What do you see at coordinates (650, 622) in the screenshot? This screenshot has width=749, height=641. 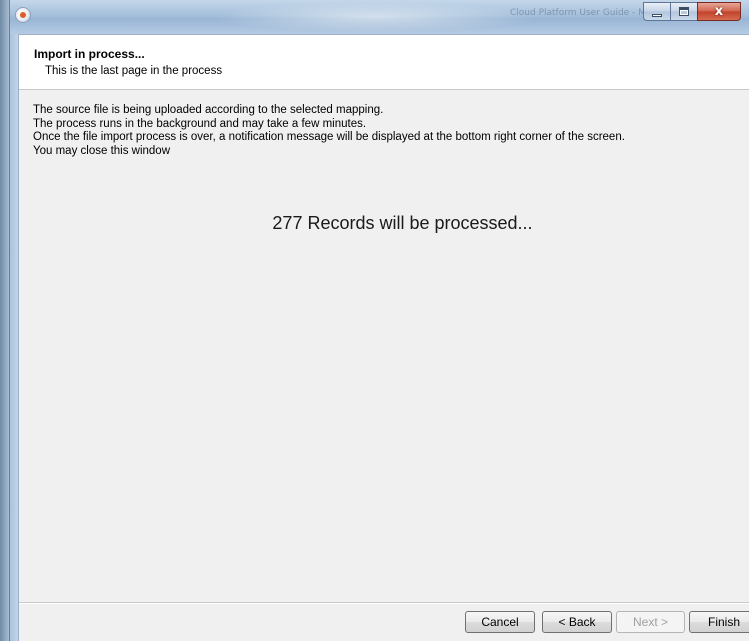 I see `next-button: Next >` at bounding box center [650, 622].